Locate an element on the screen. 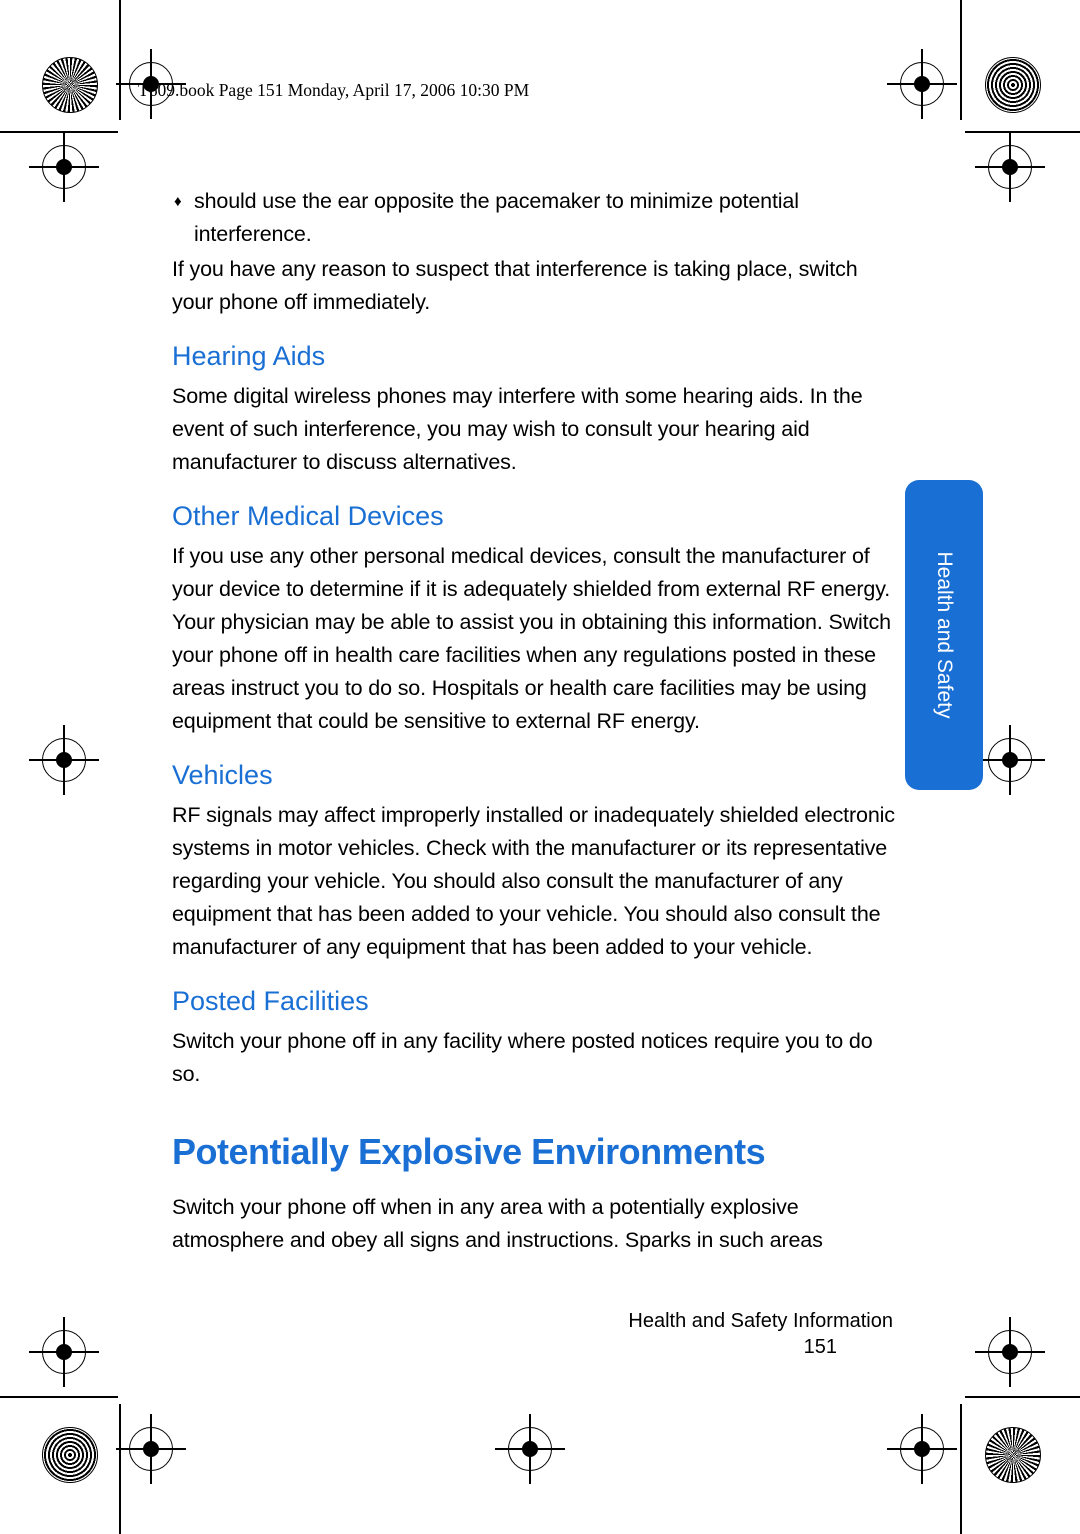  crop-line-bottom-left is located at coordinates (59, 1397).